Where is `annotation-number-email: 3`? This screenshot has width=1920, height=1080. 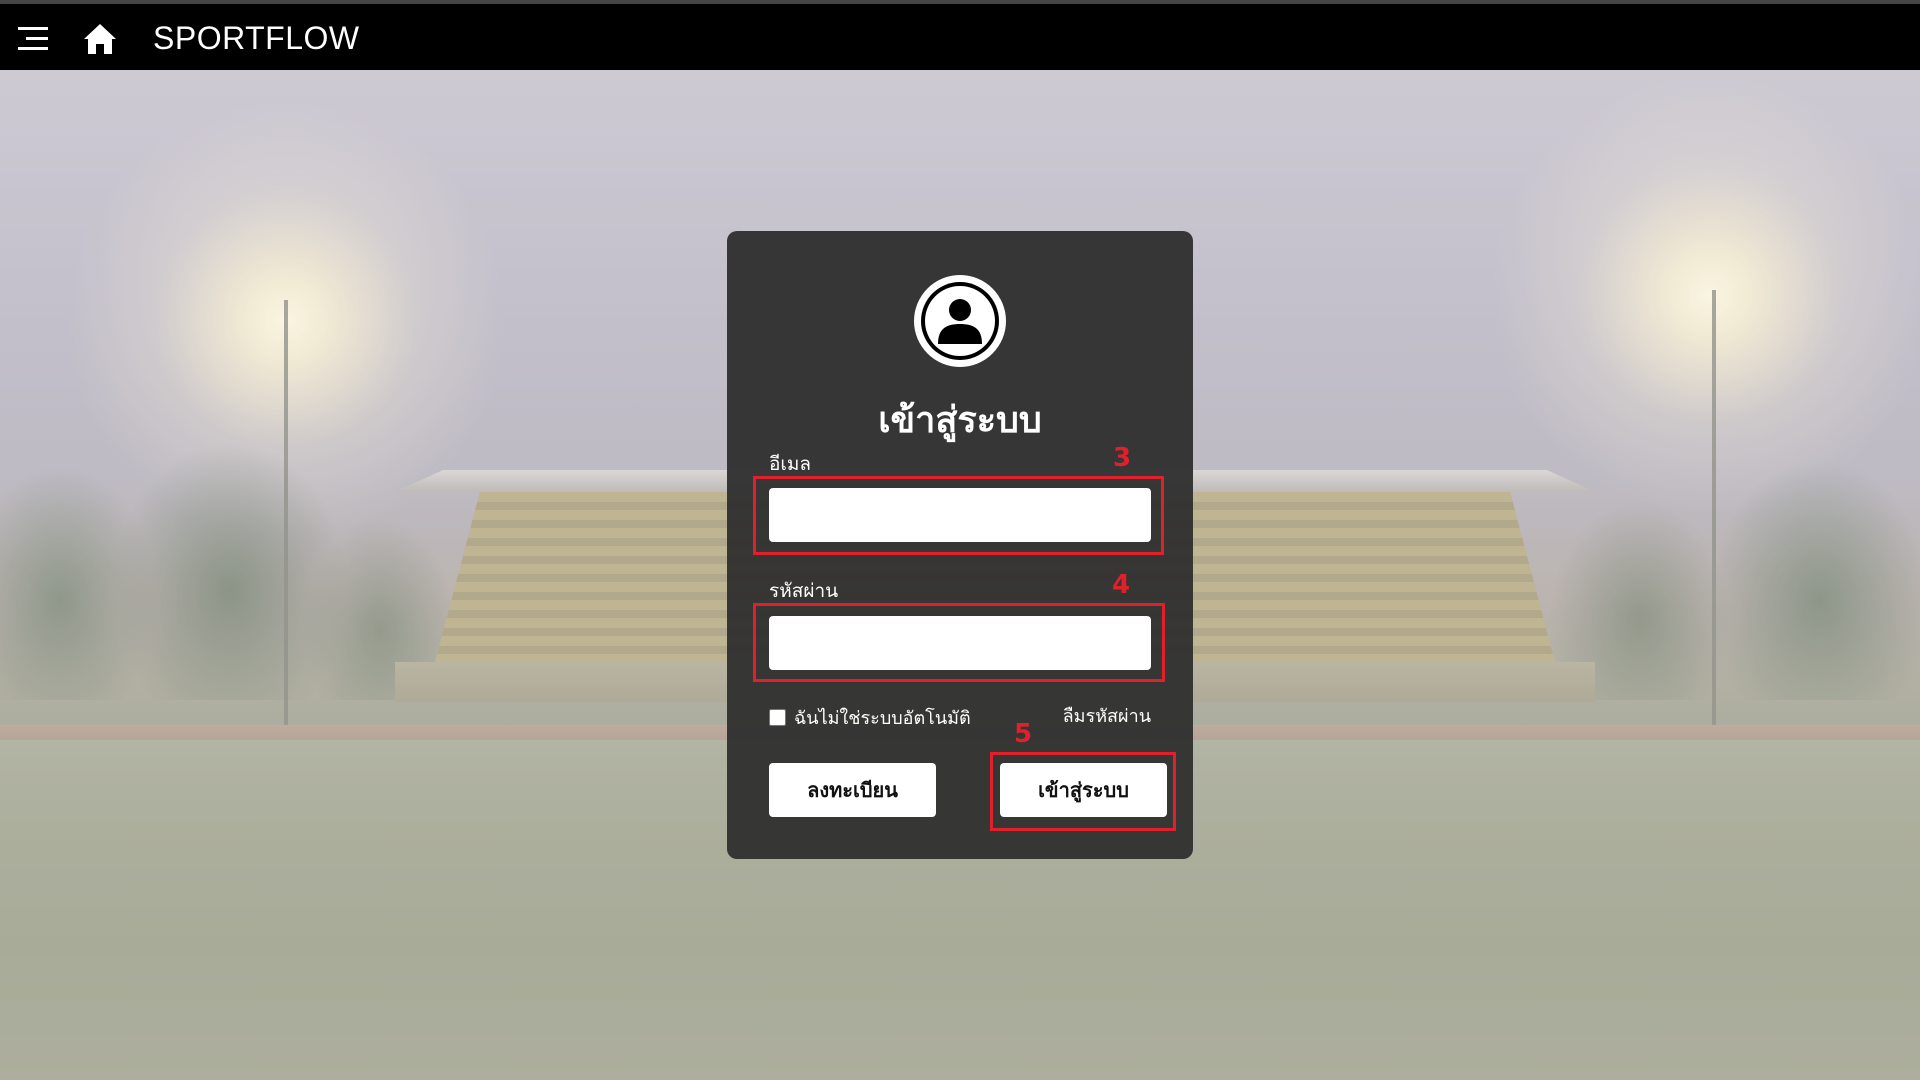
annotation-number-email: 3 is located at coordinates (1122, 458).